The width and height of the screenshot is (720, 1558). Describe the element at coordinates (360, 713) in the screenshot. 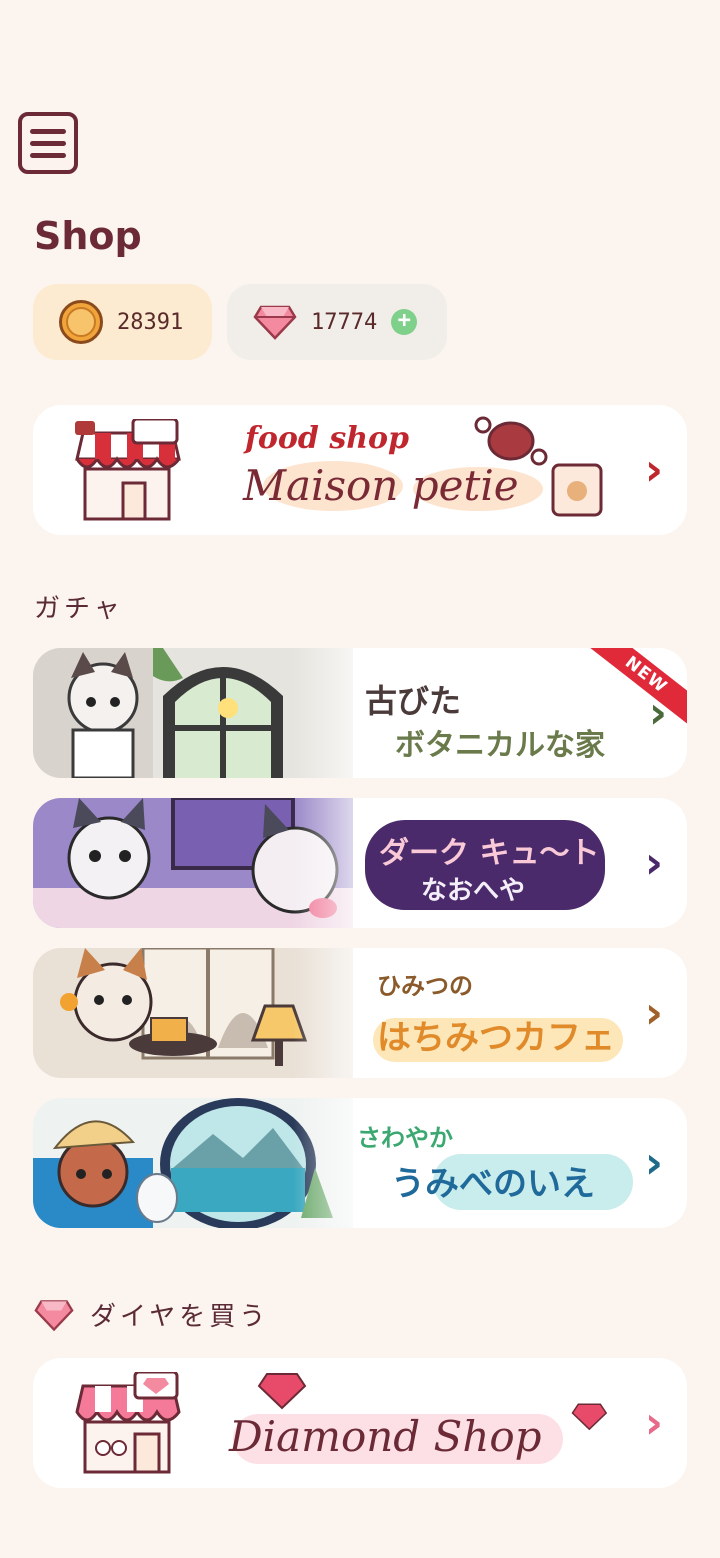

I see `gacha-banner-botanical: 古びた ボタニカルな家 NEW ›` at that location.